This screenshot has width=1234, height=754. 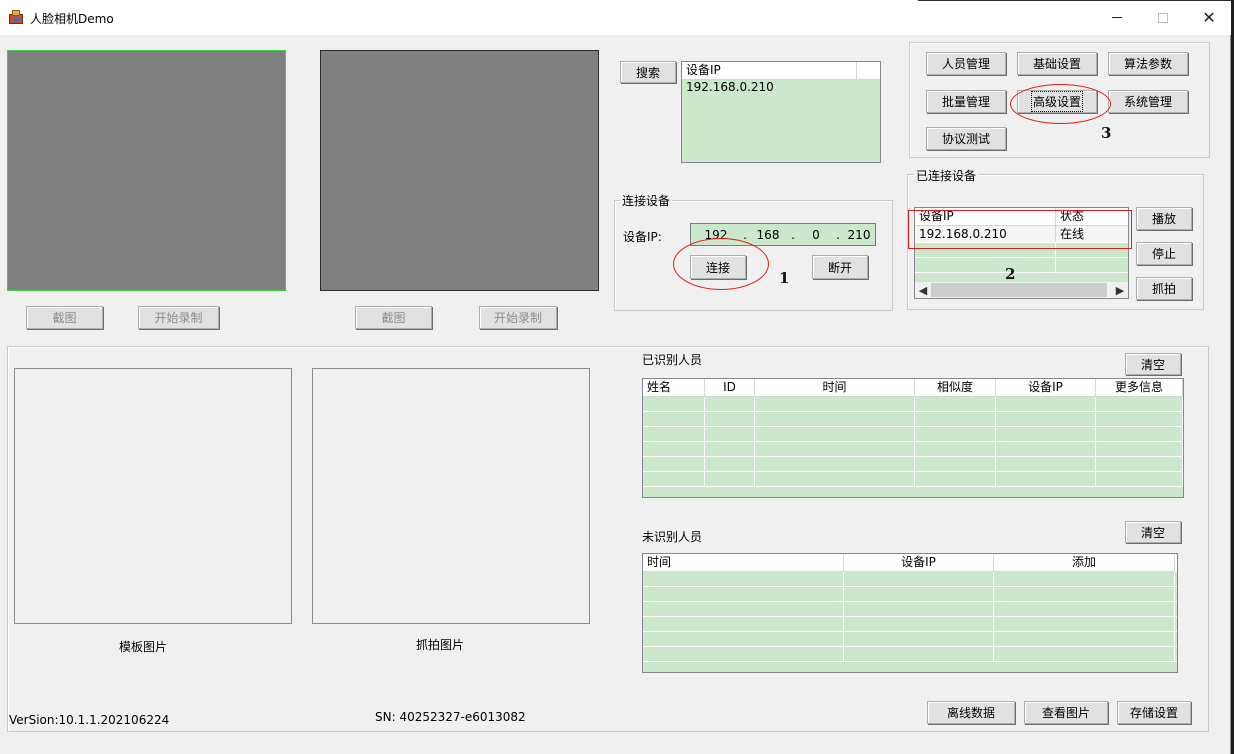 What do you see at coordinates (615, 17) in the screenshot?
I see `title-bar: 人脸相机Demo ✕` at bounding box center [615, 17].